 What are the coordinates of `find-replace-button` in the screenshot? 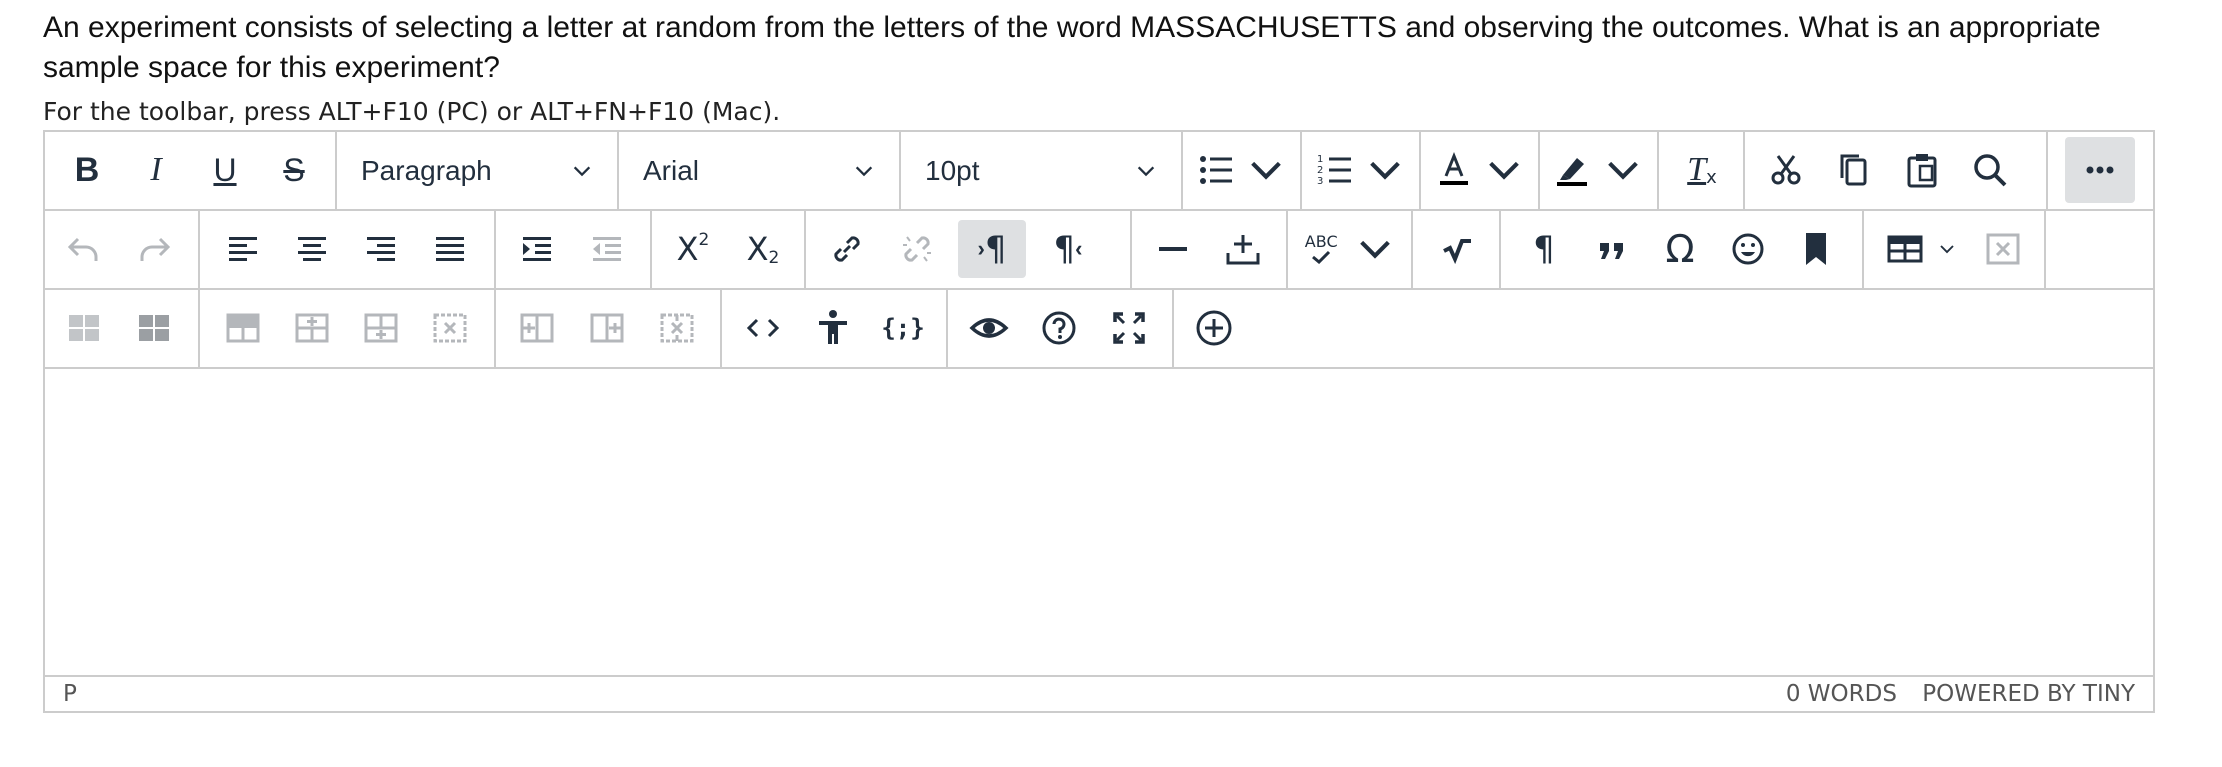 It's located at (1990, 170).